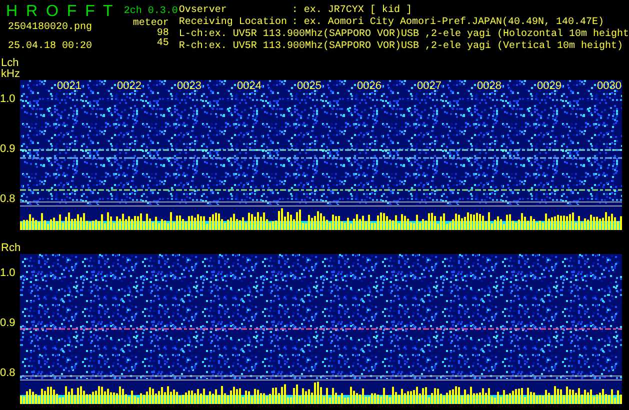  I want to click on time-label: 0022, so click(129, 86).